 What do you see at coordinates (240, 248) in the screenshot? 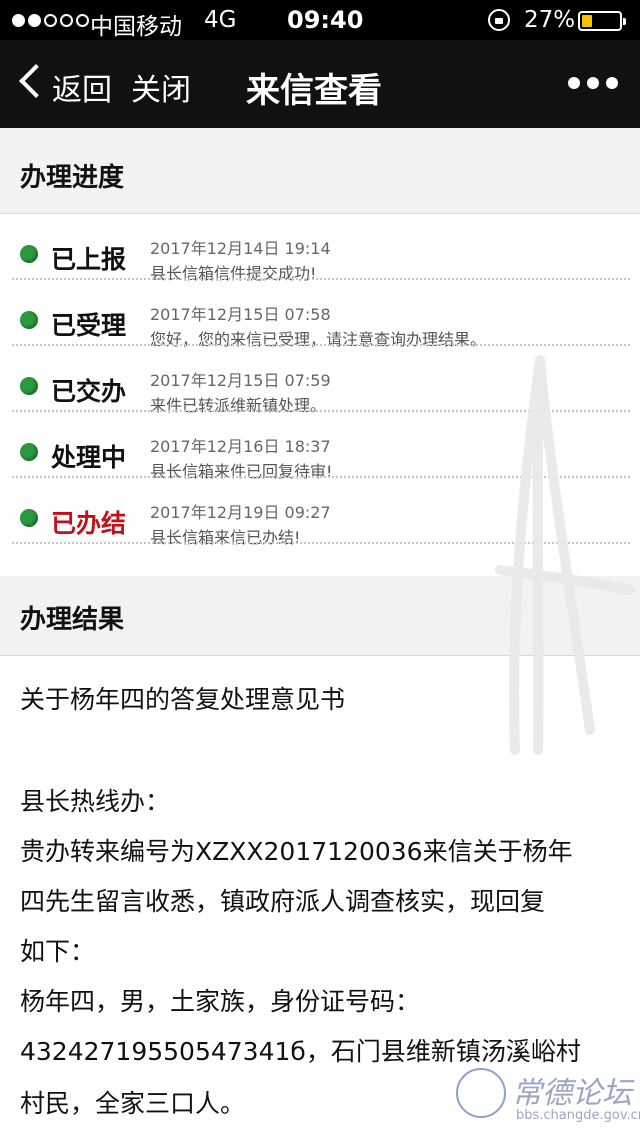
I see `step-time: 2017年12月14日 19:14` at bounding box center [240, 248].